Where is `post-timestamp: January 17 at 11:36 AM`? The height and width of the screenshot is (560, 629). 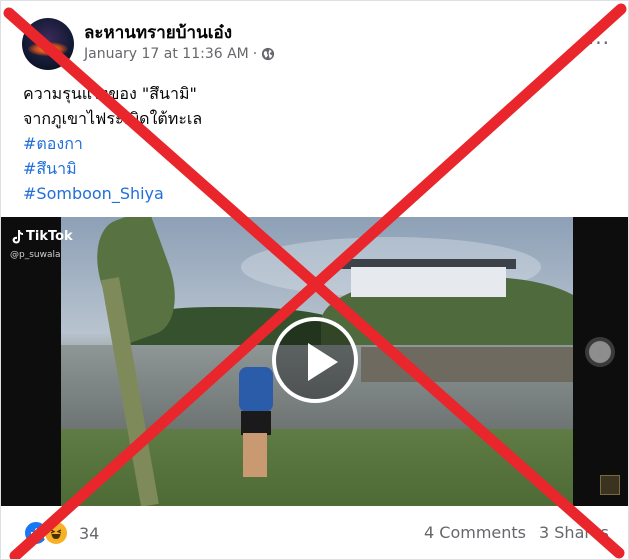 post-timestamp: January 17 at 11:36 AM is located at coordinates (166, 54).